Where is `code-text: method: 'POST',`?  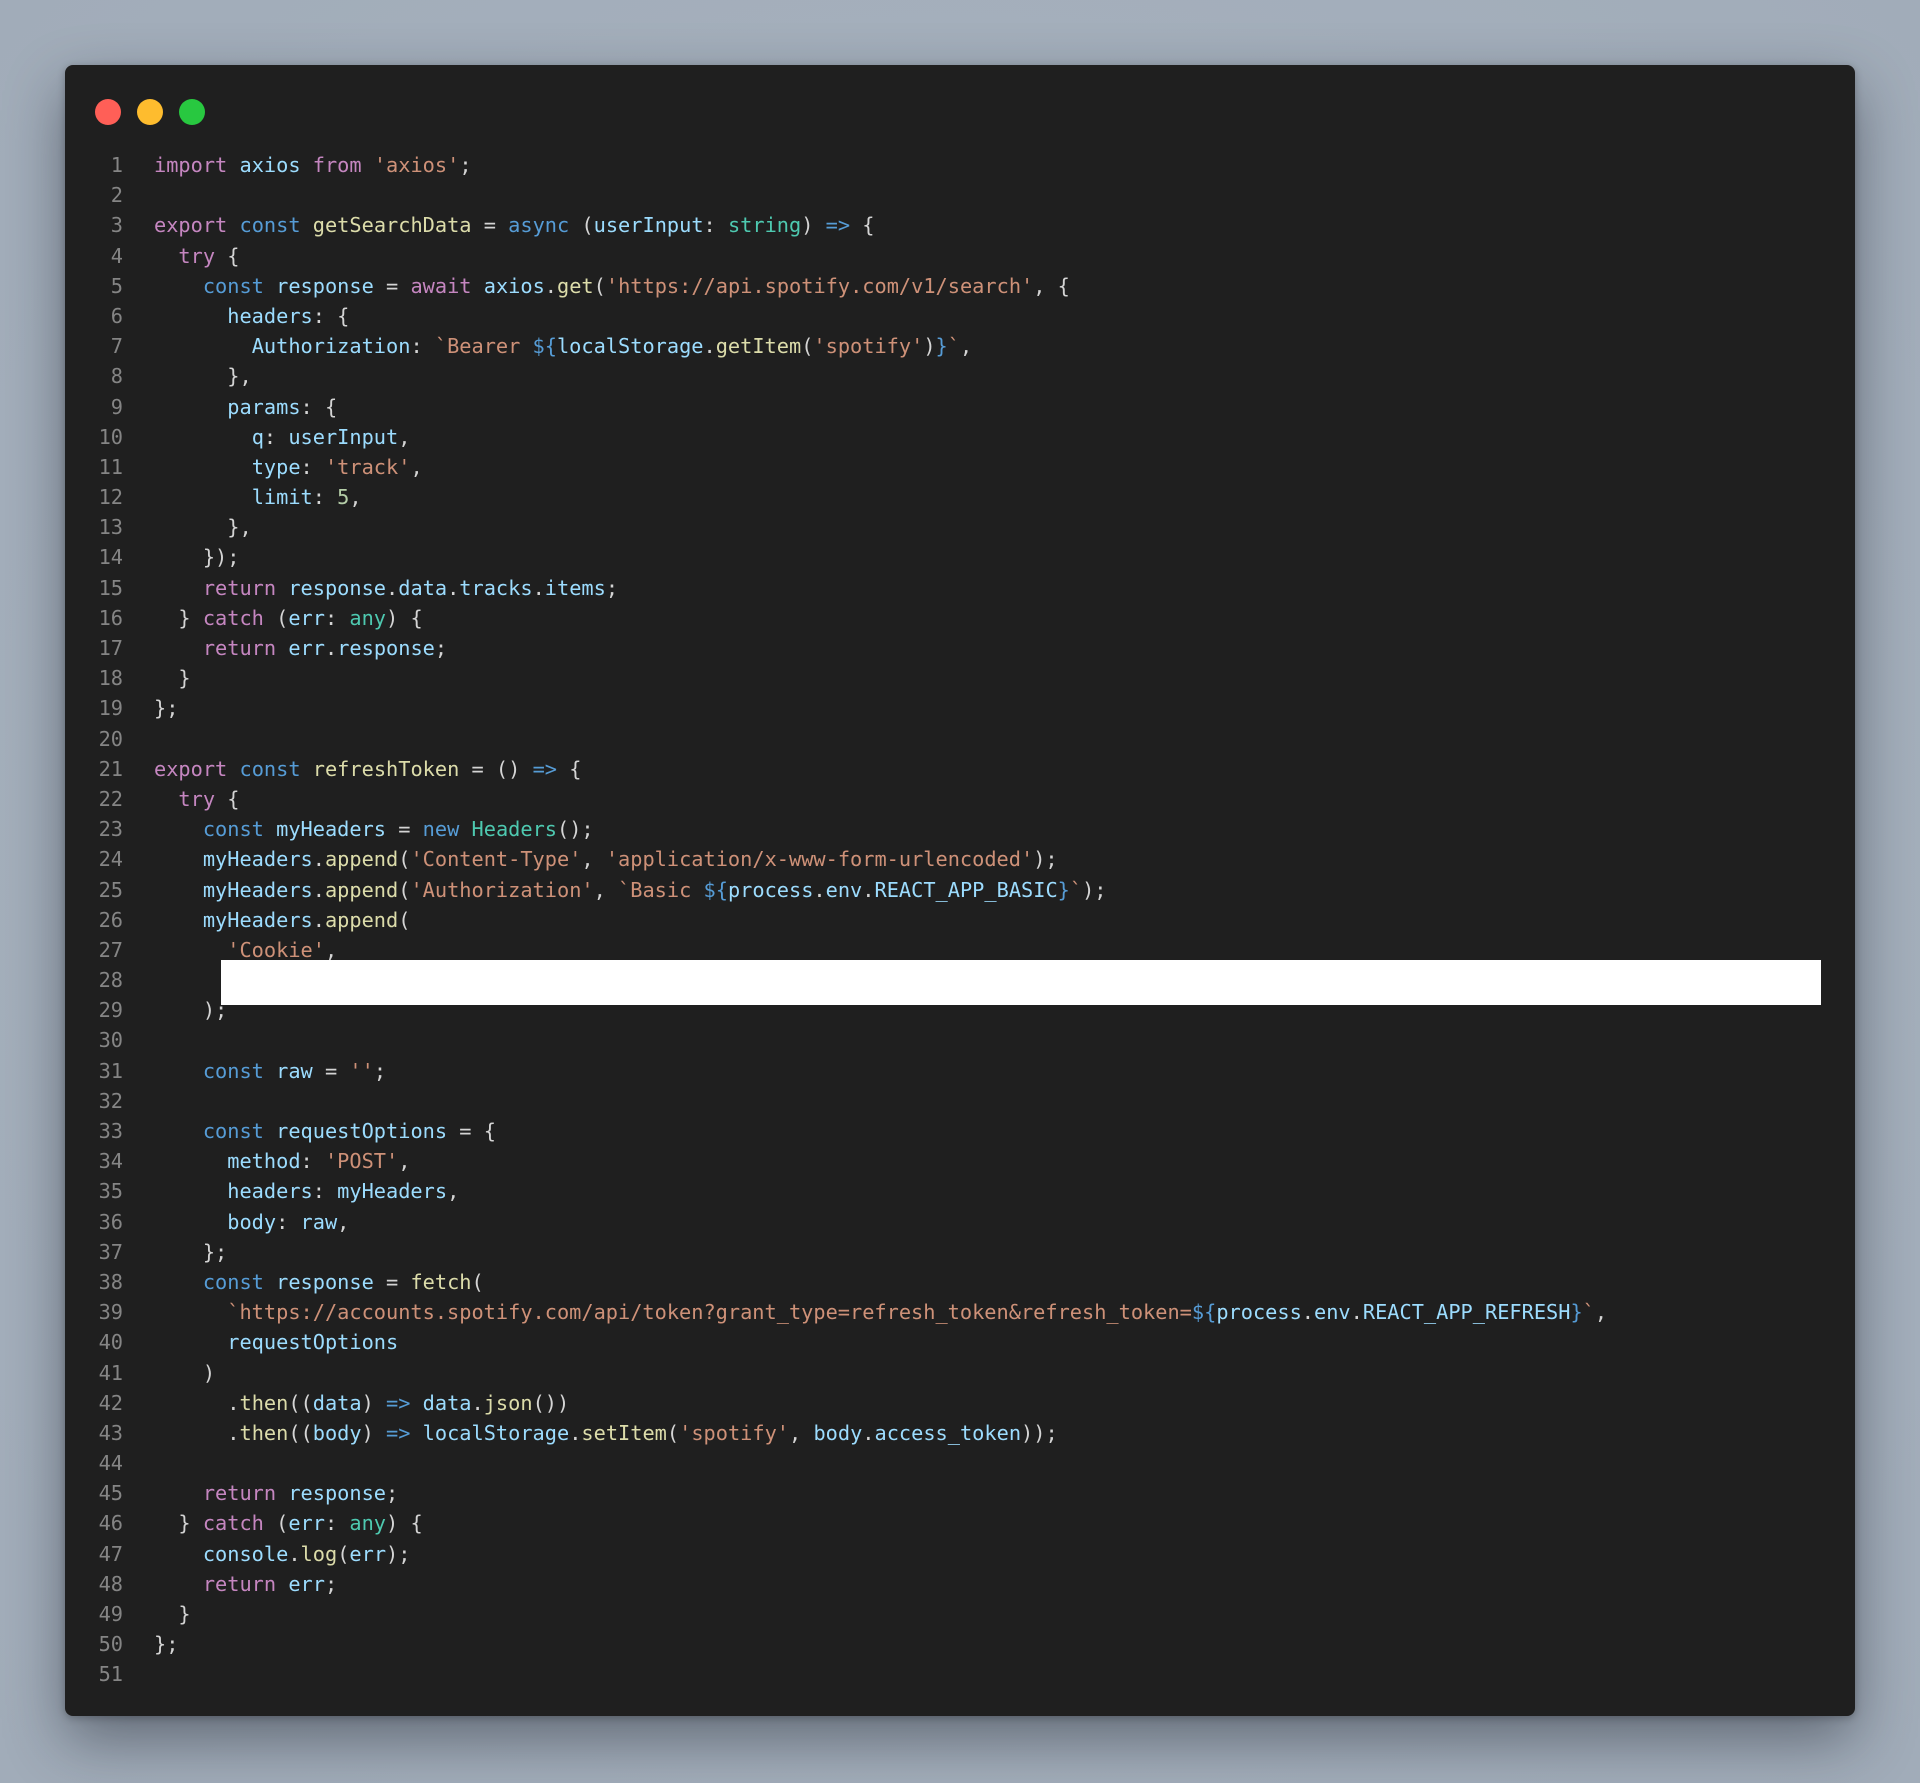 code-text: method: 'POST', is located at coordinates (282, 1161).